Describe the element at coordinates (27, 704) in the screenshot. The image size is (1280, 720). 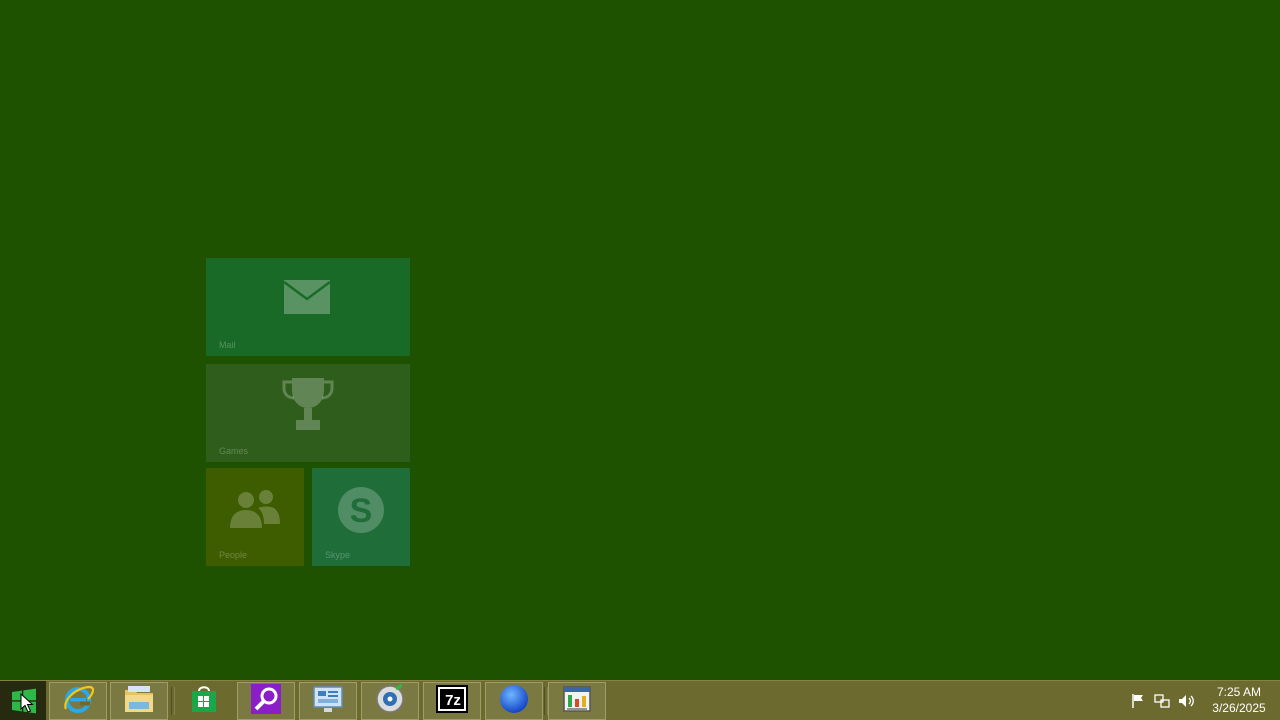
I see `mouse-pointer-icon` at that location.